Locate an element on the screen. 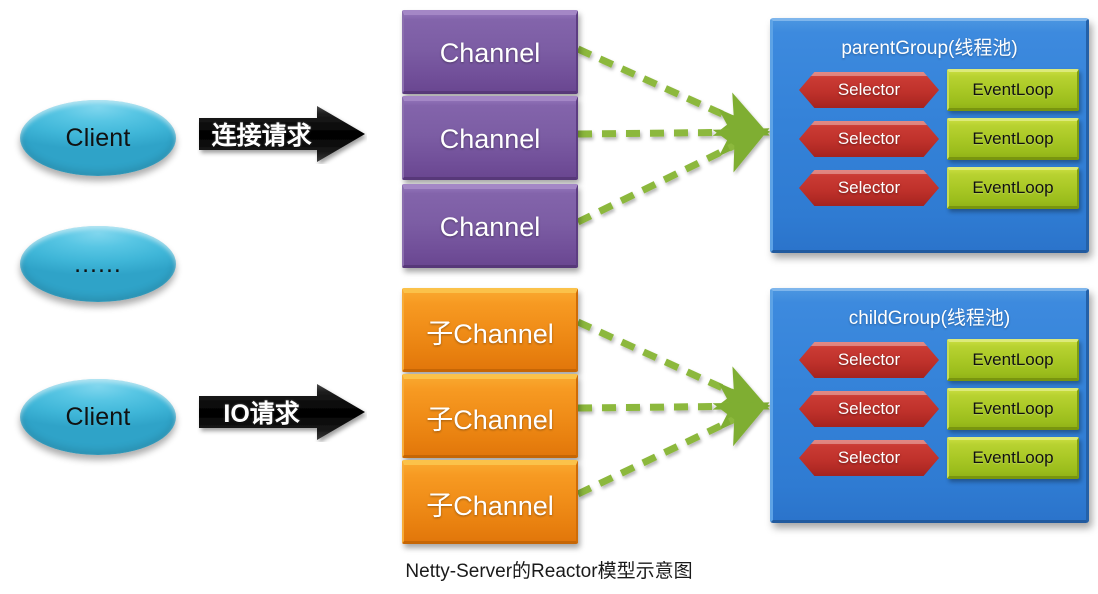  channel-box-1: Channel is located at coordinates (490, 52).